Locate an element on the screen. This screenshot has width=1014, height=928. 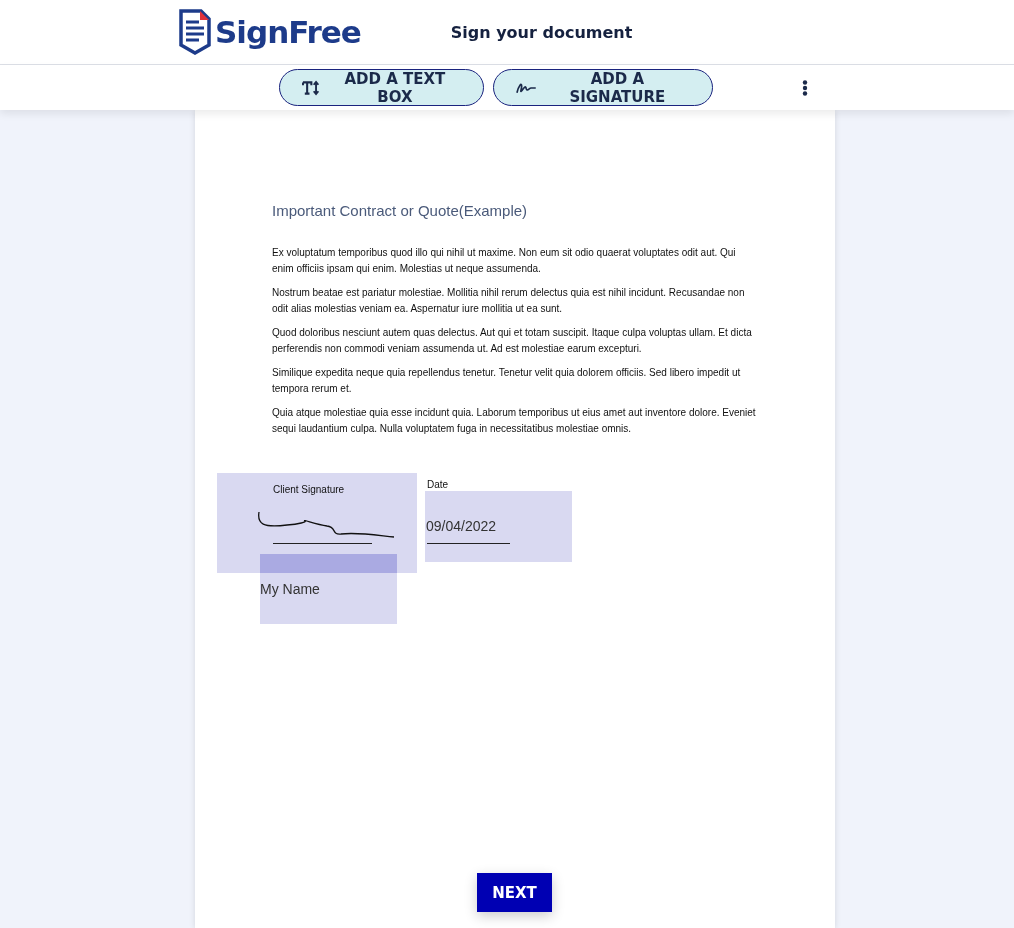
signature-label: Client Signature is located at coordinates (309, 489).